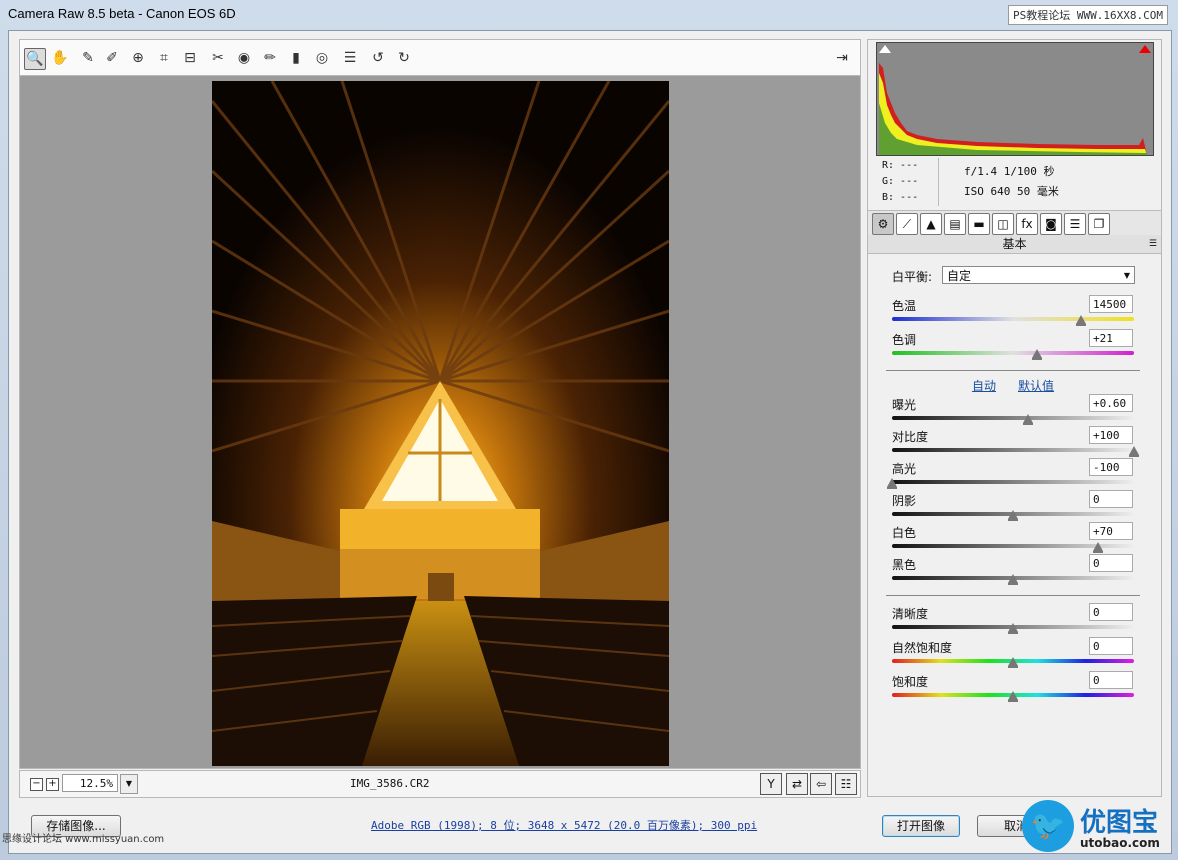  What do you see at coordinates (1075, 224) in the screenshot?
I see `tab-presets-icon: ☰` at bounding box center [1075, 224].